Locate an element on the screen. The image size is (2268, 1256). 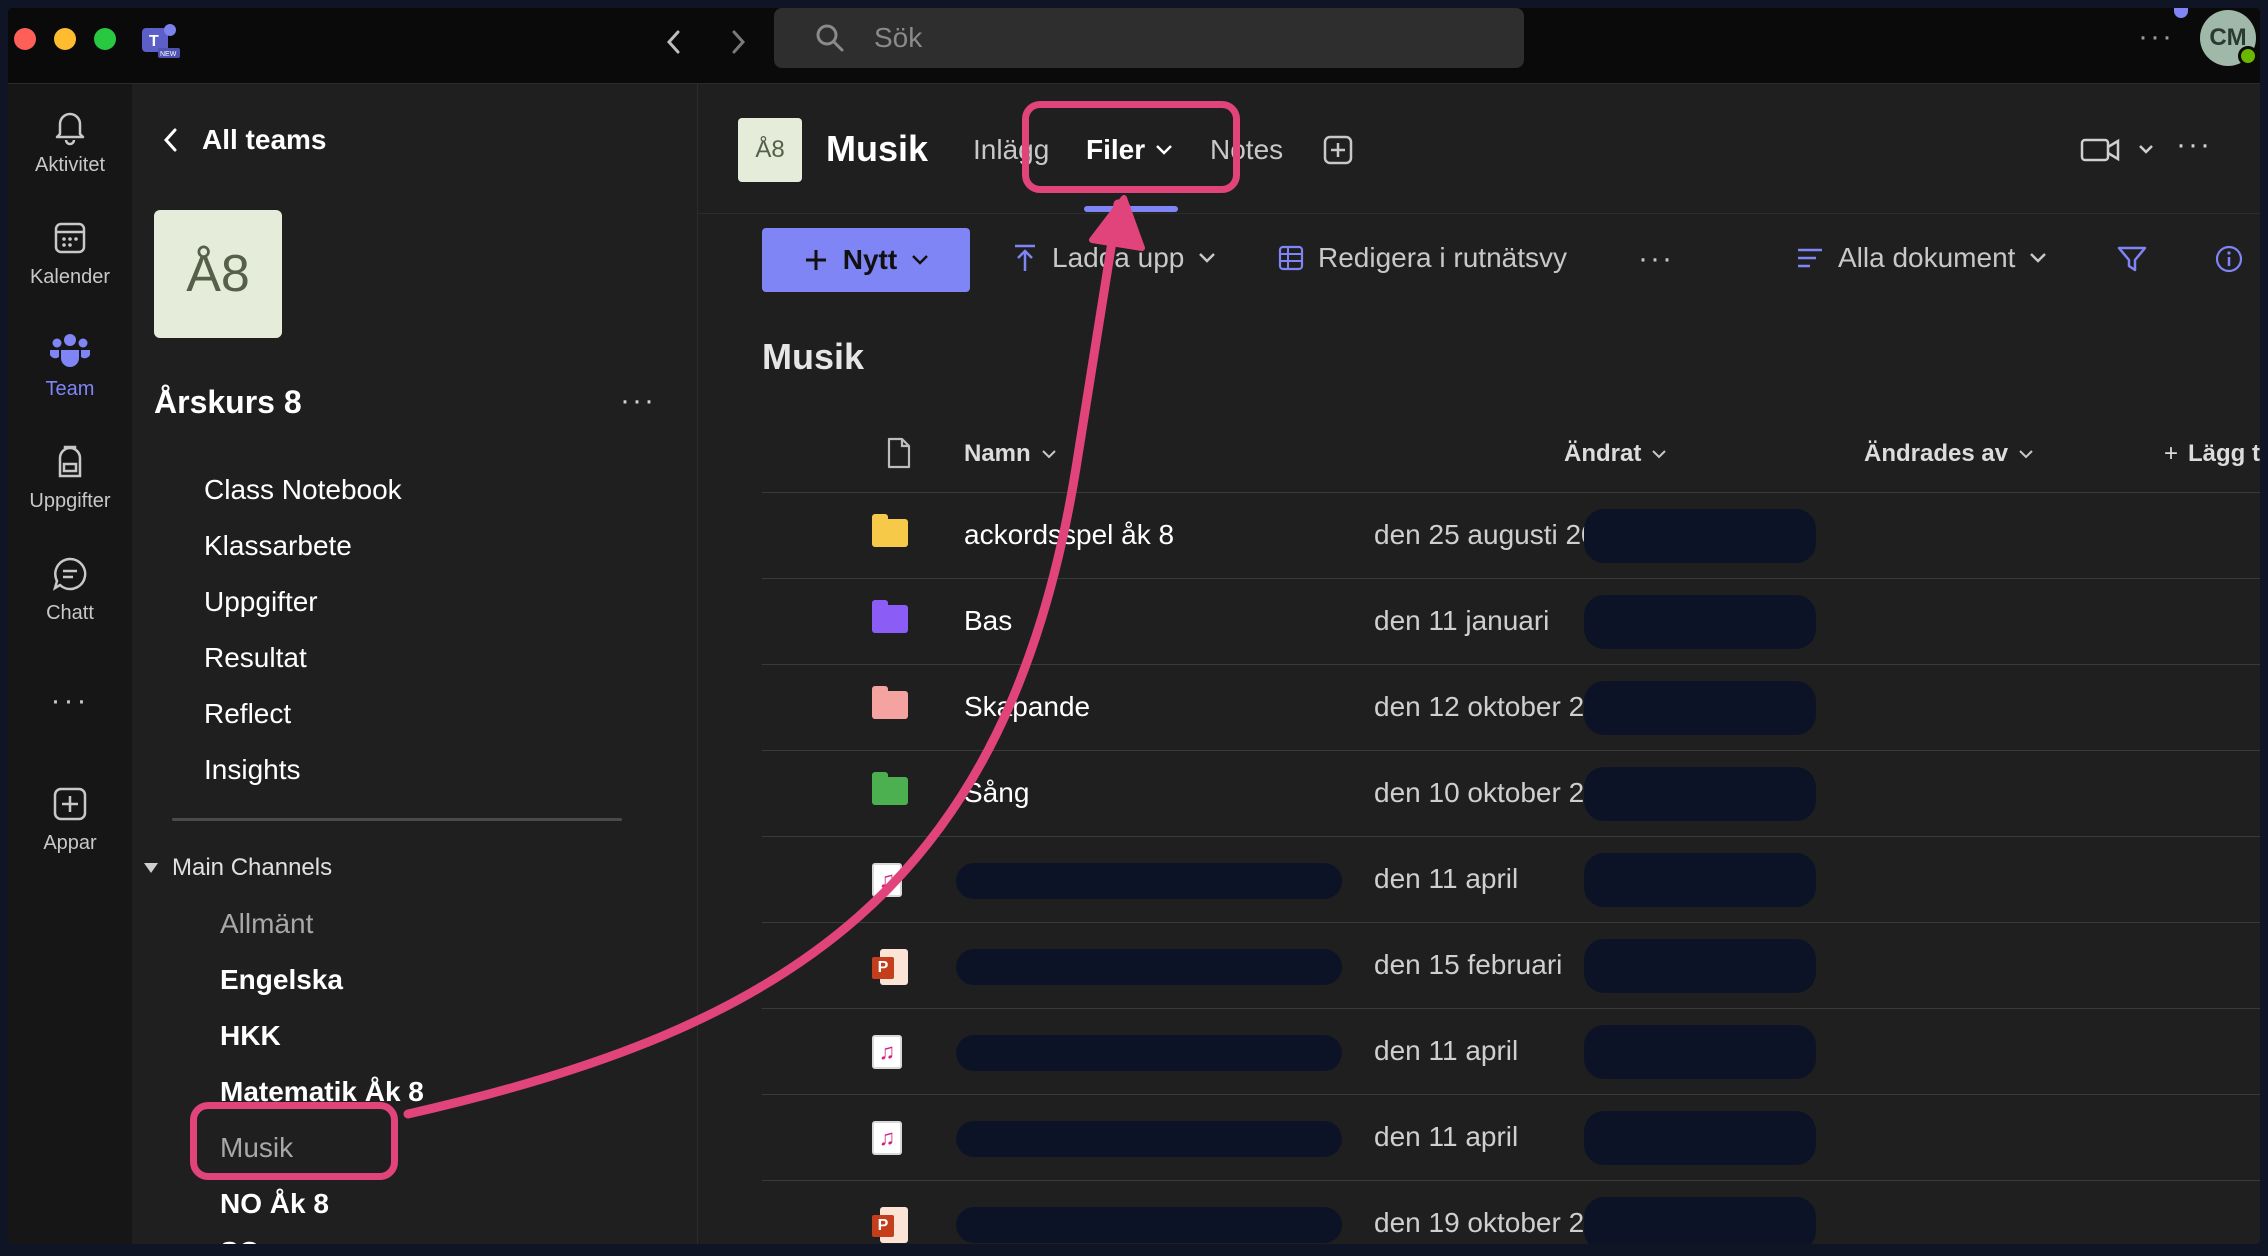
team-tab-insights: Insights is located at coordinates (252, 770).